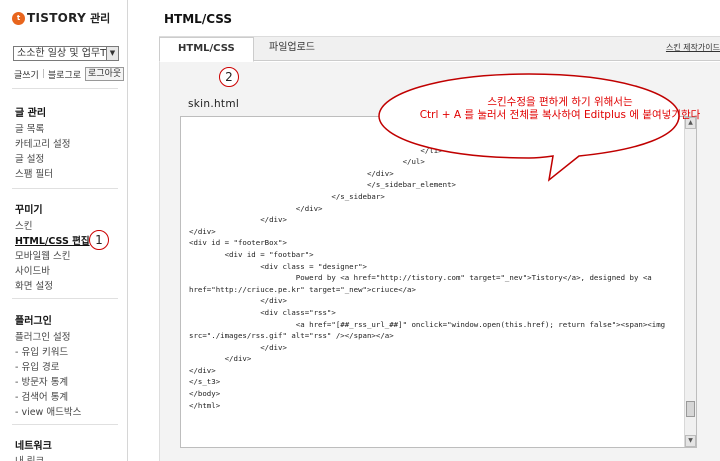 This screenshot has width=720, height=461. I want to click on logo-text: TISTORY, so click(57, 18).